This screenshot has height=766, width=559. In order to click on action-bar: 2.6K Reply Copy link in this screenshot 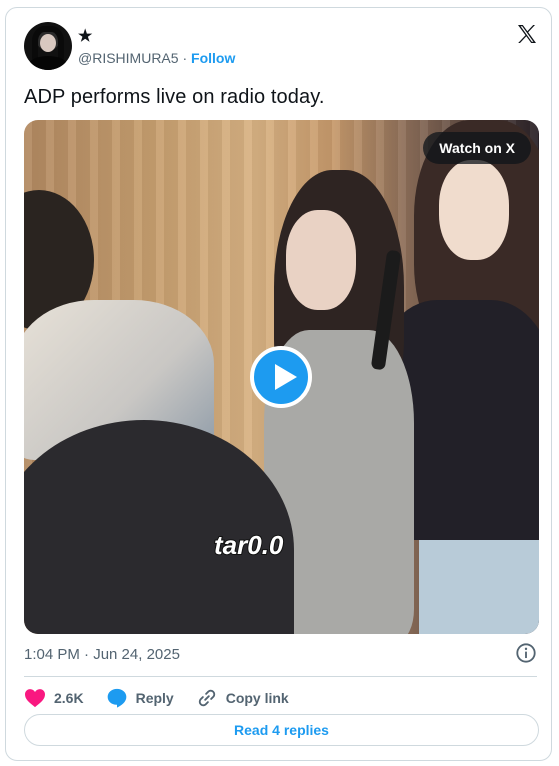, I will do `click(156, 698)`.